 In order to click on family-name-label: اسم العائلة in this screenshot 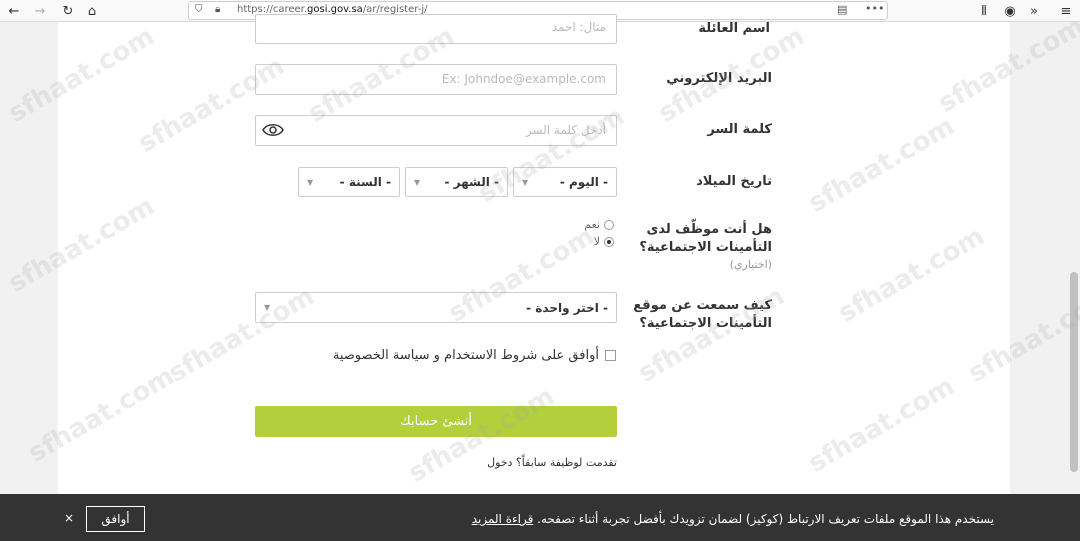, I will do `click(734, 28)`.